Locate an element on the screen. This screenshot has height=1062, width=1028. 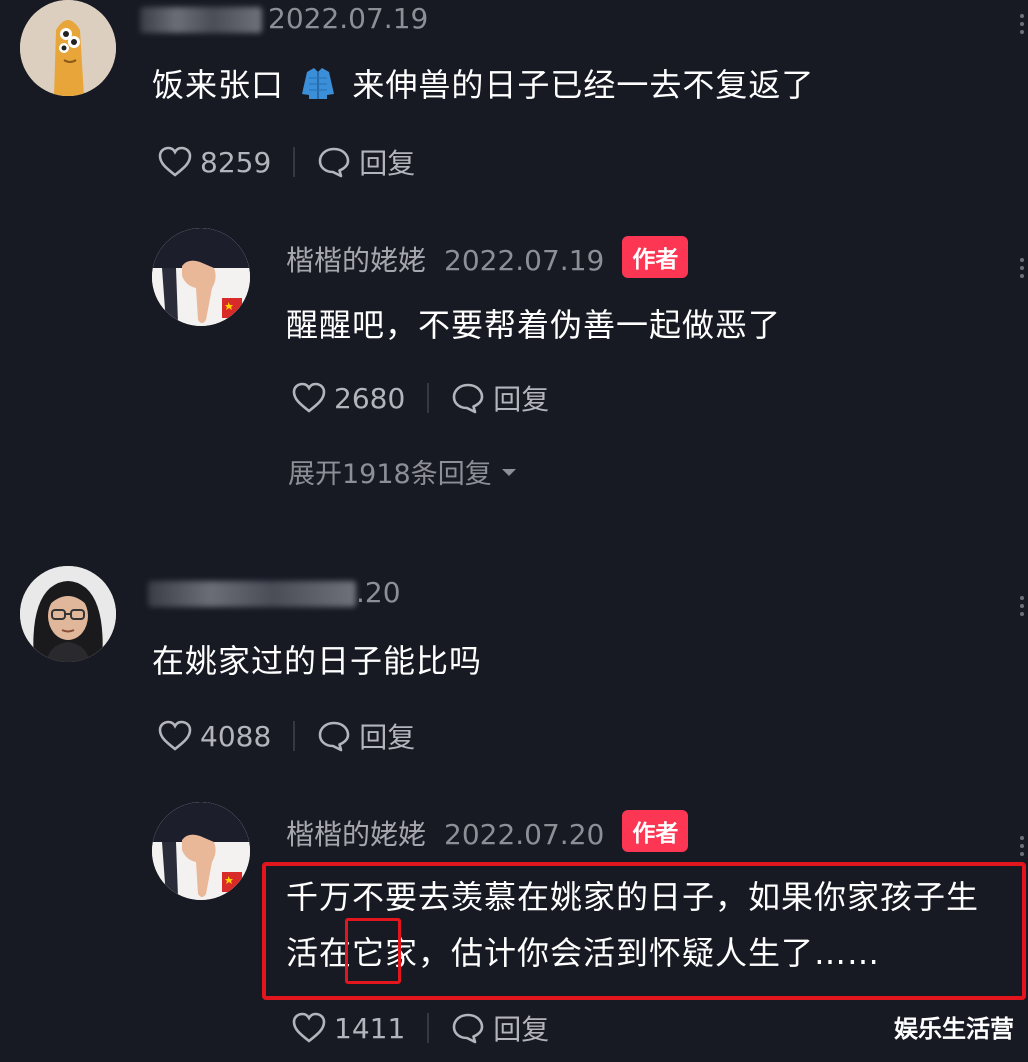
expand-replies-button: 展开1918条回复 is located at coordinates (404, 471).